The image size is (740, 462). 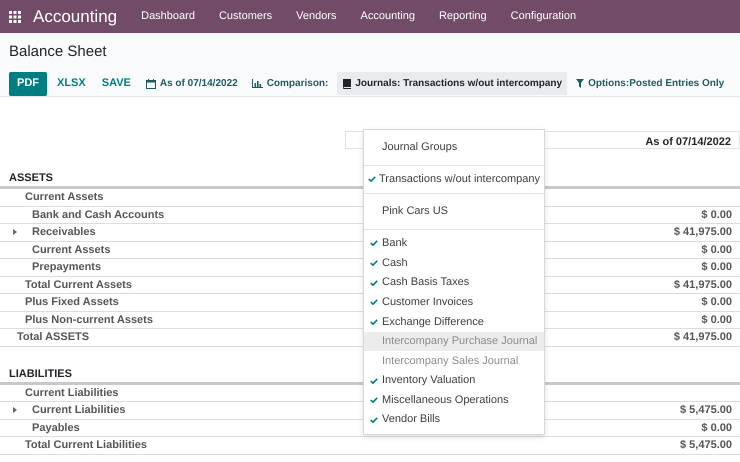 What do you see at coordinates (543, 16) in the screenshot?
I see `nav-menu-item: Configuration` at bounding box center [543, 16].